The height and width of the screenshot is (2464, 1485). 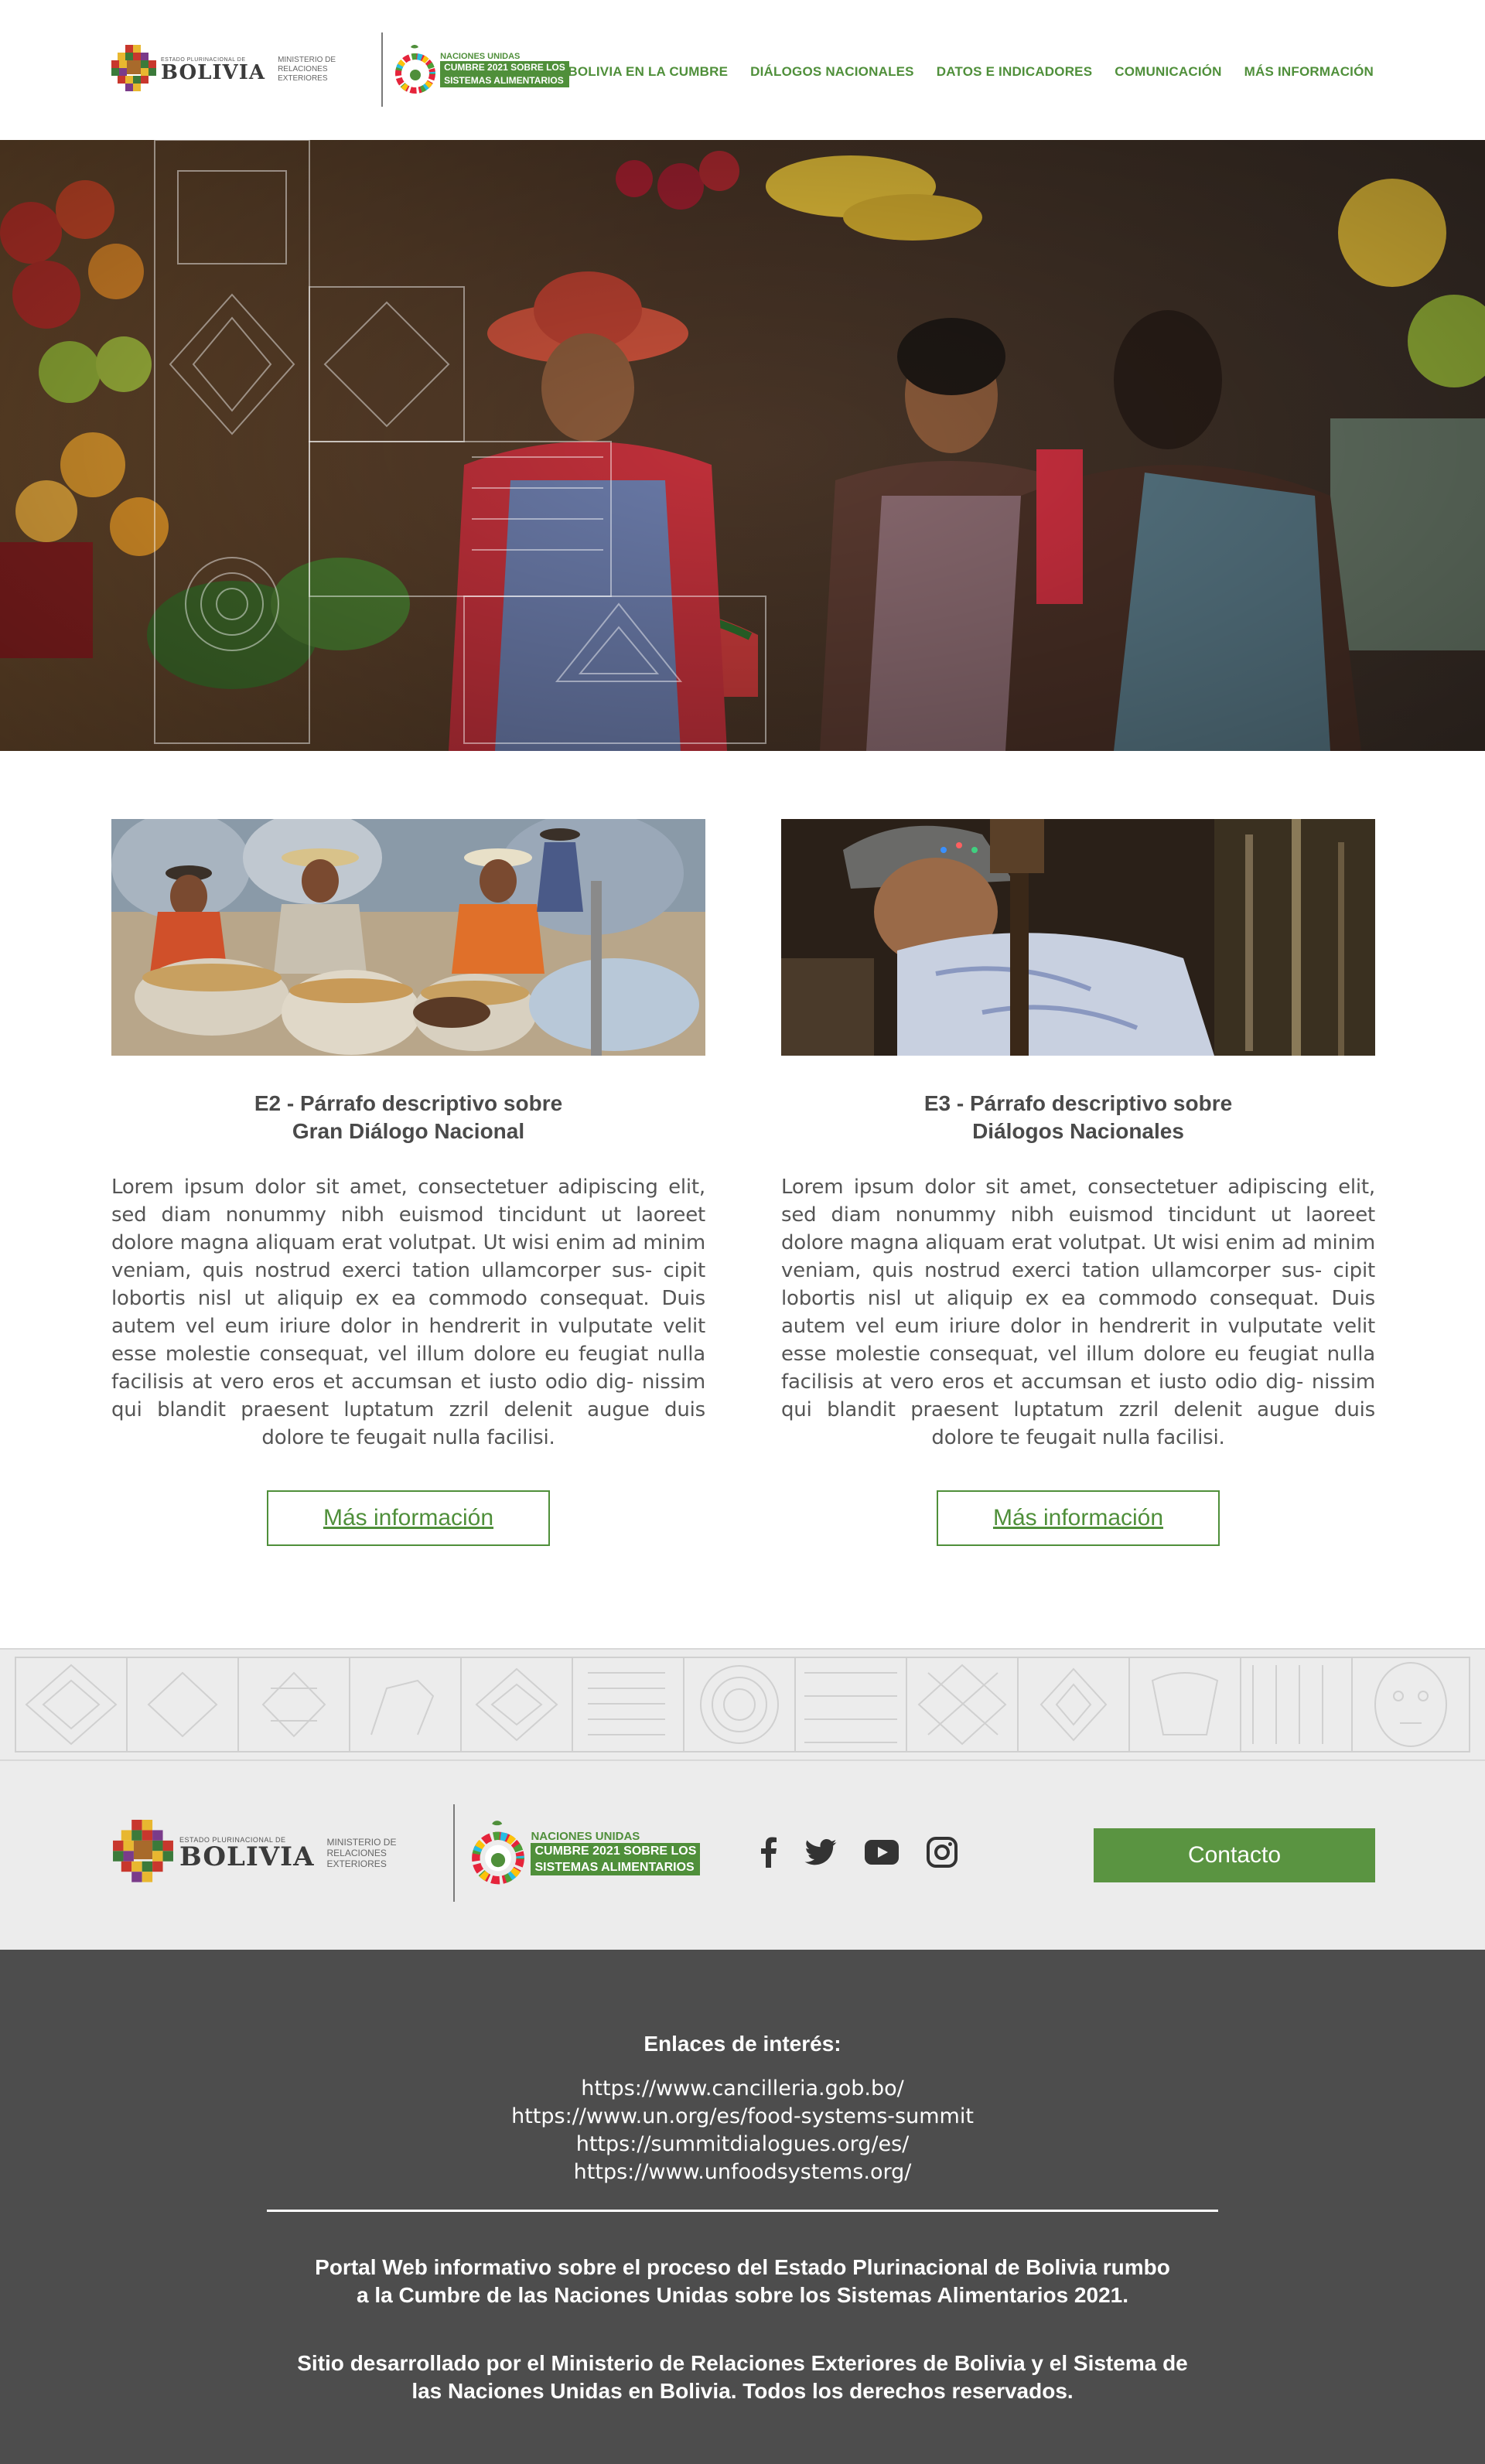 What do you see at coordinates (408, 937) in the screenshot?
I see `potato-vendors-photo` at bounding box center [408, 937].